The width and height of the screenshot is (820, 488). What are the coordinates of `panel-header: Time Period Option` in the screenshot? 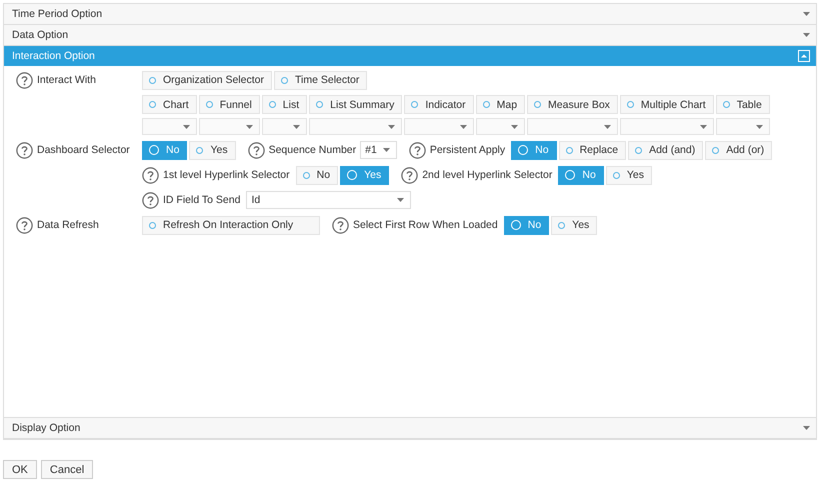 It's located at (410, 14).